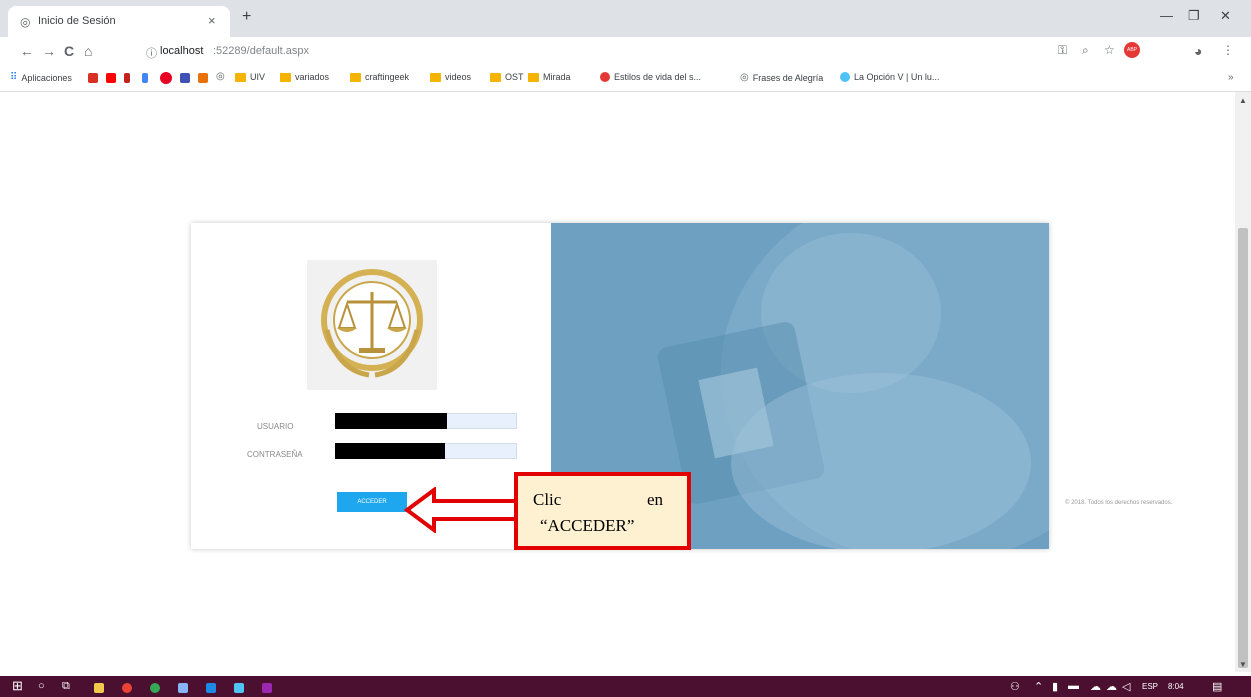 This screenshot has width=1251, height=697. I want to click on notifications-icon: ▤, so click(1217, 686).